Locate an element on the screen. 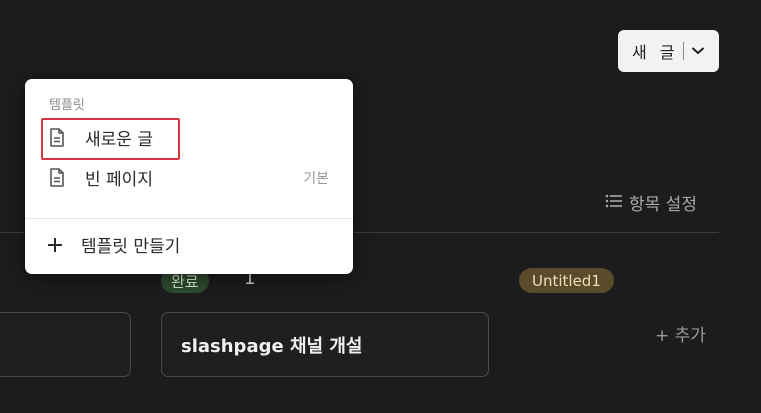 This screenshot has height=413, width=761. template-item-new-post: 새로운 글 is located at coordinates (101, 137).